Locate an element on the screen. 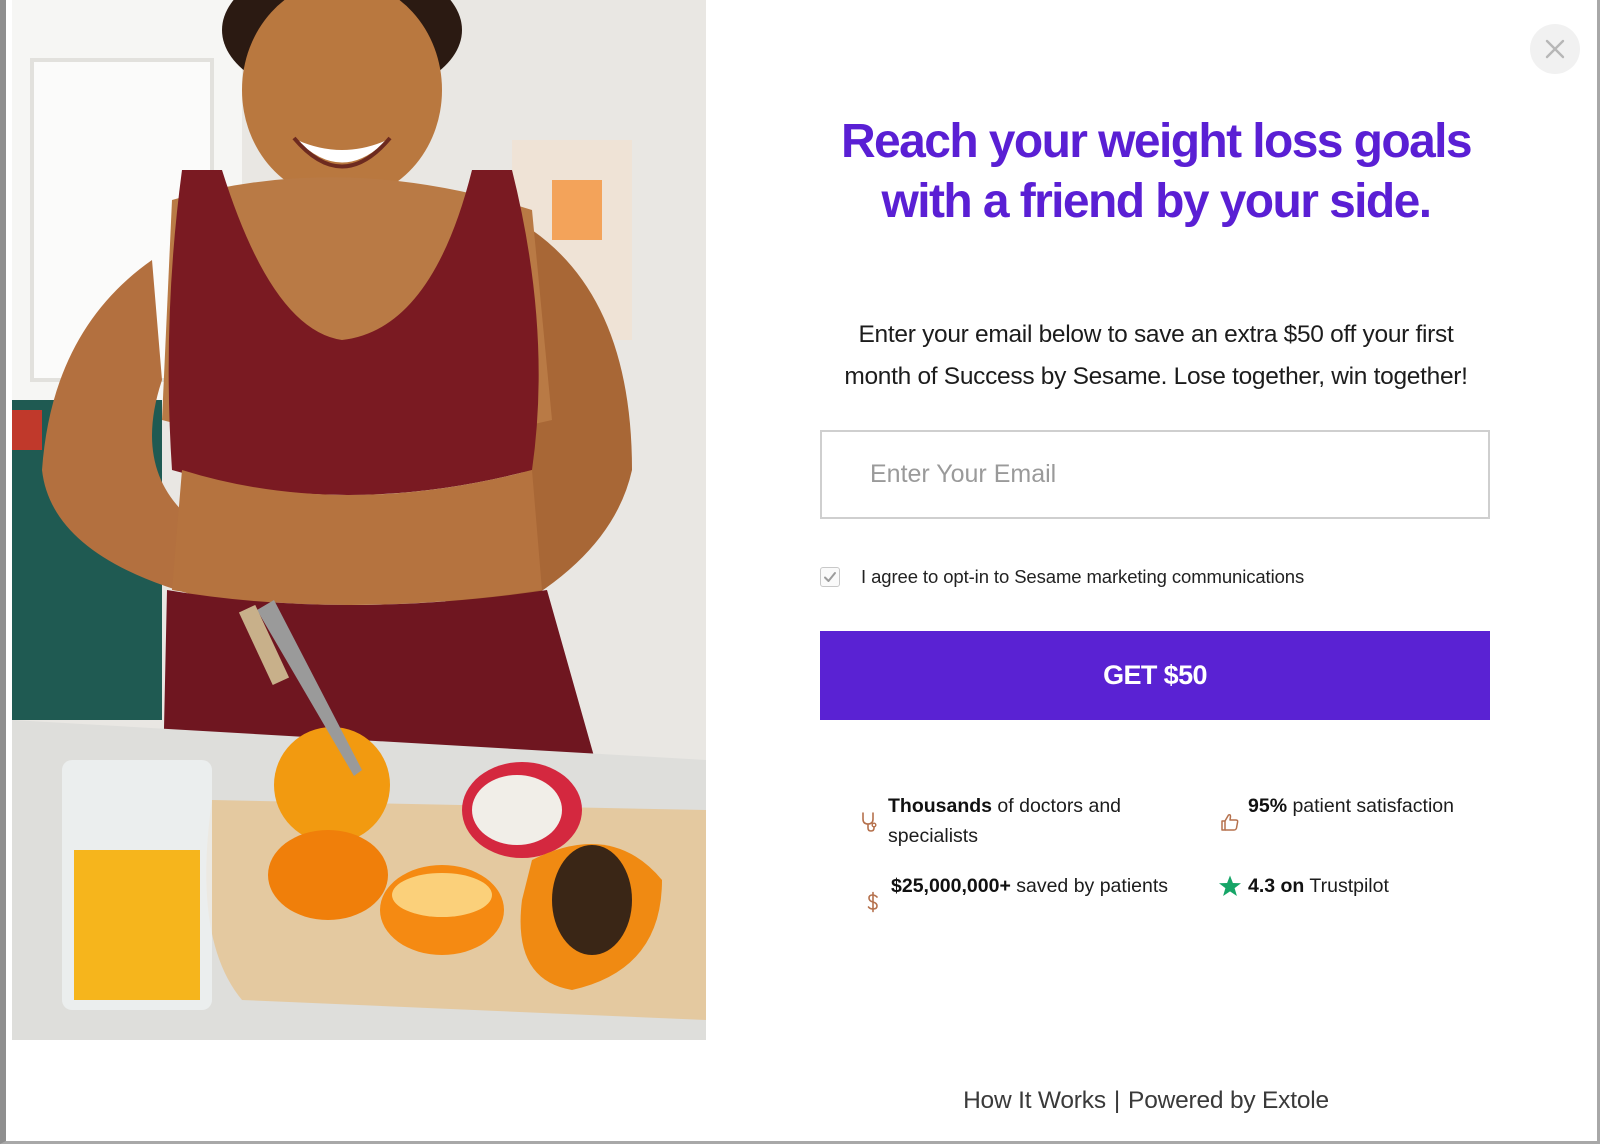 This screenshot has height=1144, width=1600. trust-trustpilot-text: Trustpilot is located at coordinates (1346, 886).